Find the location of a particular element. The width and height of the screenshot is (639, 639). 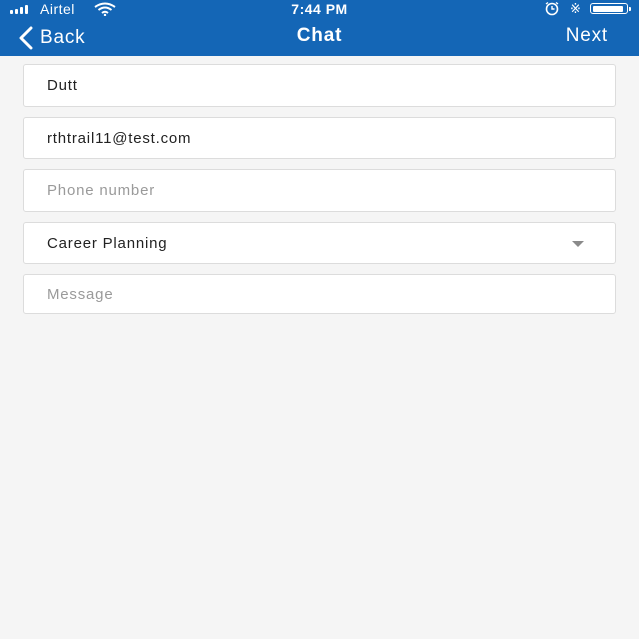

message-field is located at coordinates (319, 294).